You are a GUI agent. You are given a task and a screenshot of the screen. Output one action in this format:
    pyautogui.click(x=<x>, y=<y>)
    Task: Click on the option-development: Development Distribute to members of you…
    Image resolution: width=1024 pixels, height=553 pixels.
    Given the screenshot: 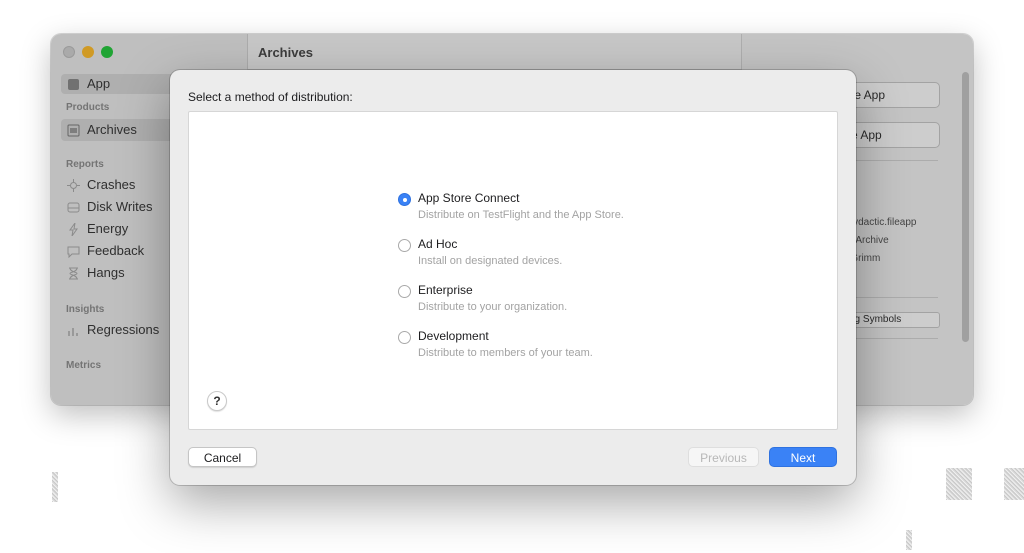 What is the action you would take?
    pyautogui.click(x=511, y=352)
    